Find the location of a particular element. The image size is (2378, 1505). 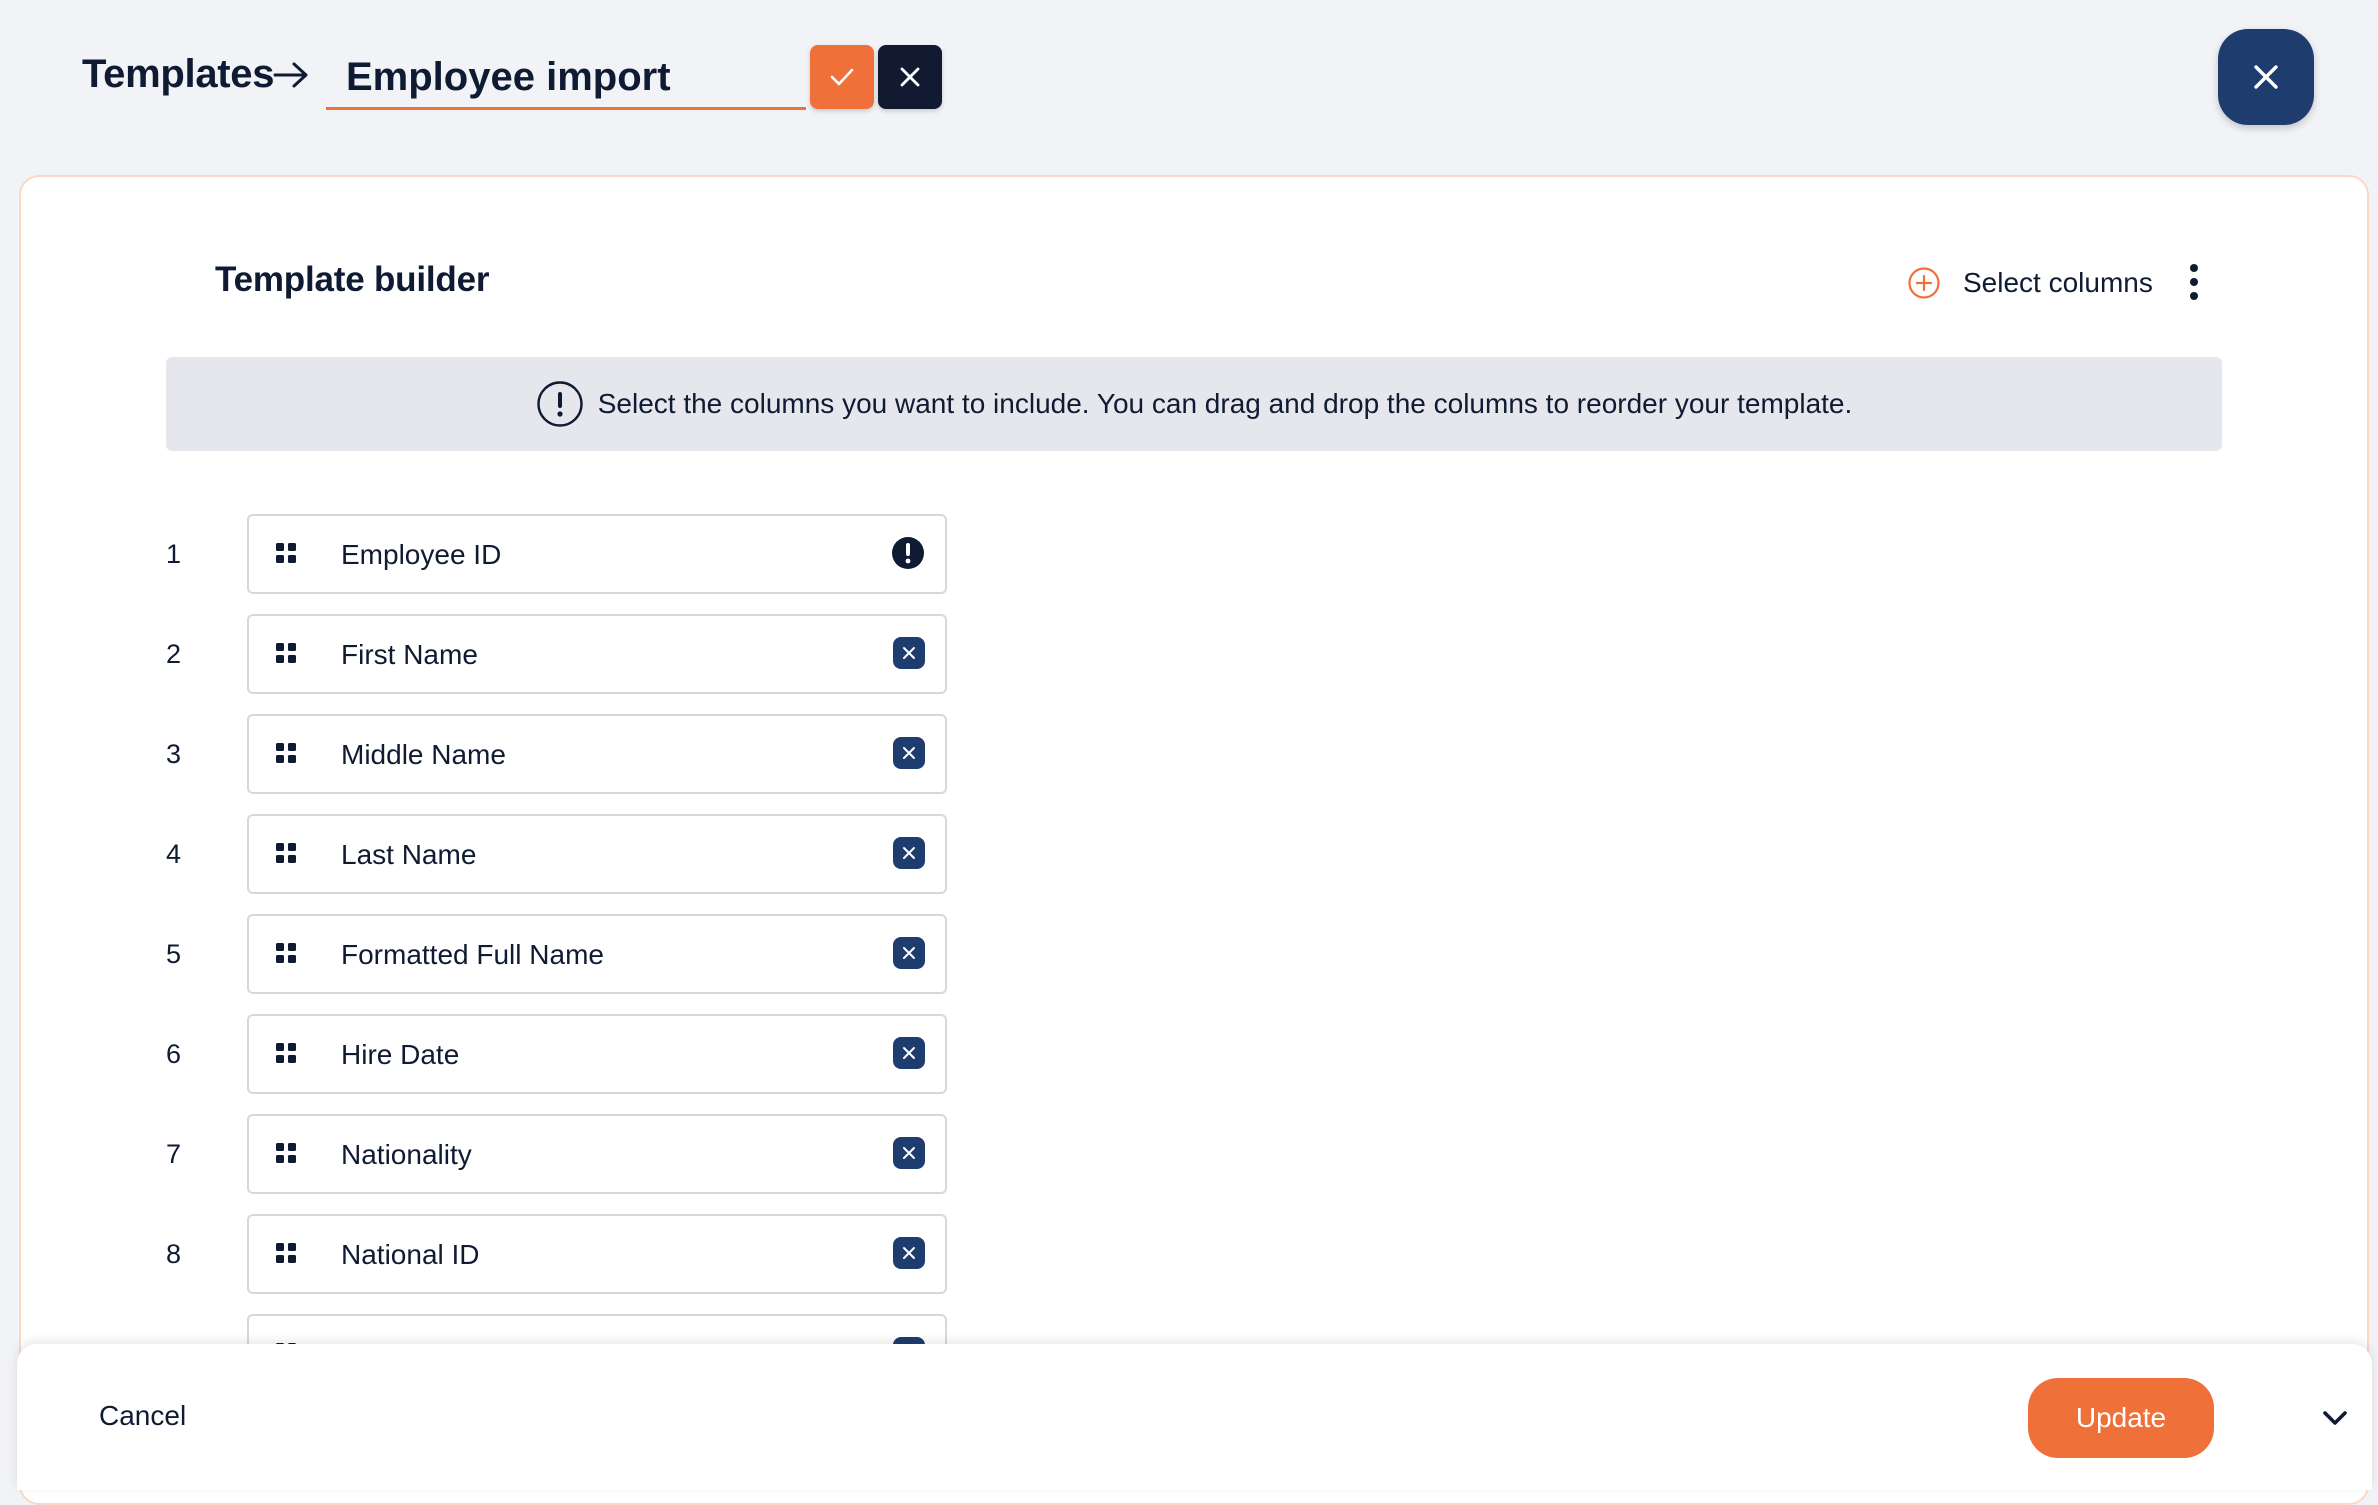

panel-title: Template builder is located at coordinates (352, 279).